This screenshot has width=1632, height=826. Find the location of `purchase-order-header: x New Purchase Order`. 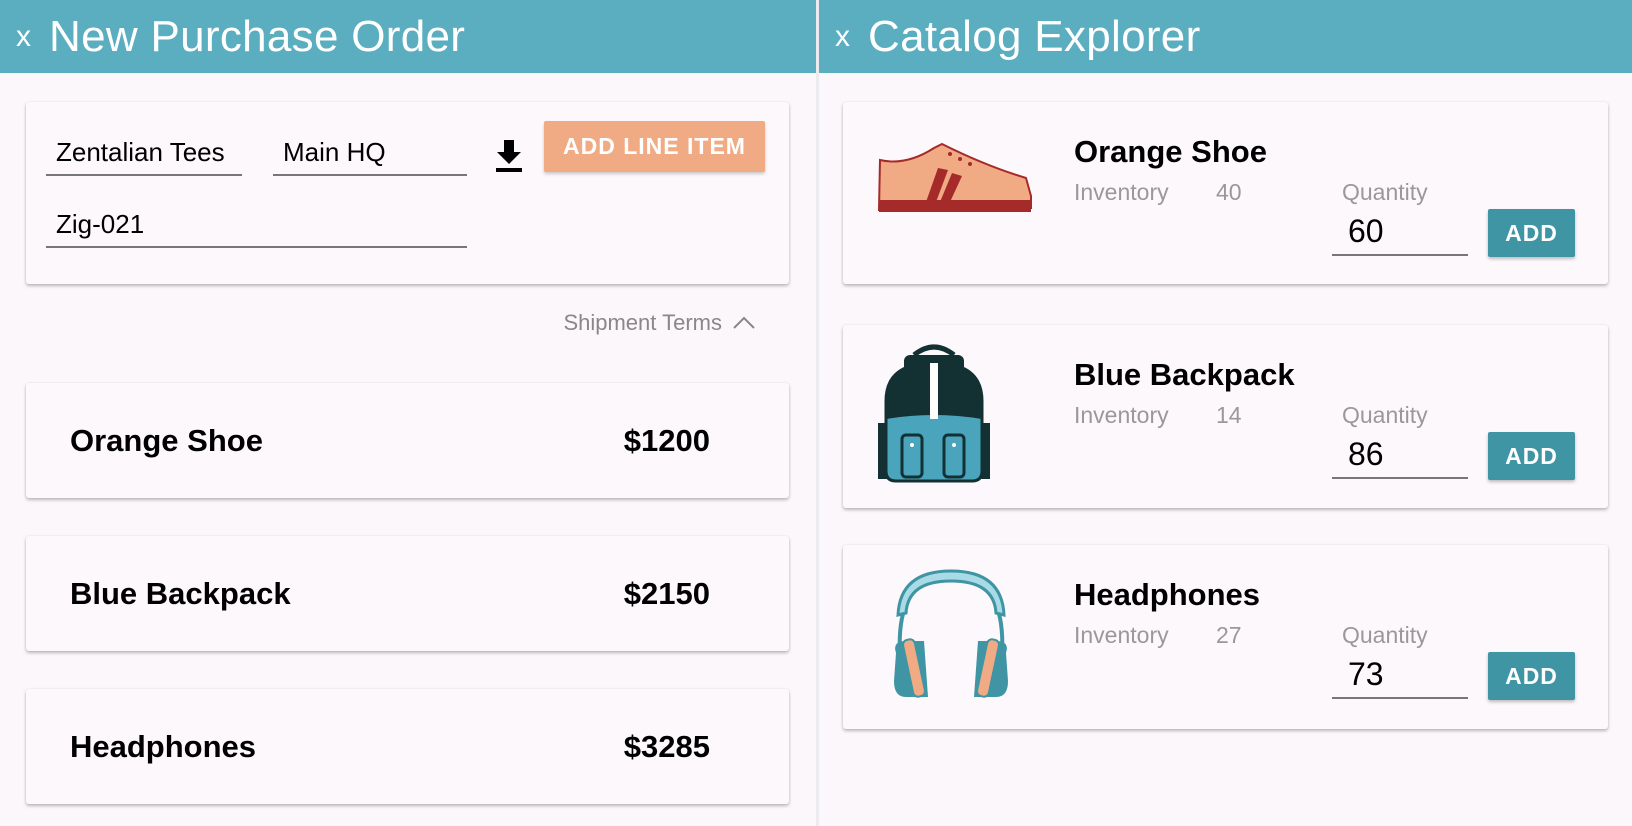

purchase-order-header: x New Purchase Order is located at coordinates (408, 36).